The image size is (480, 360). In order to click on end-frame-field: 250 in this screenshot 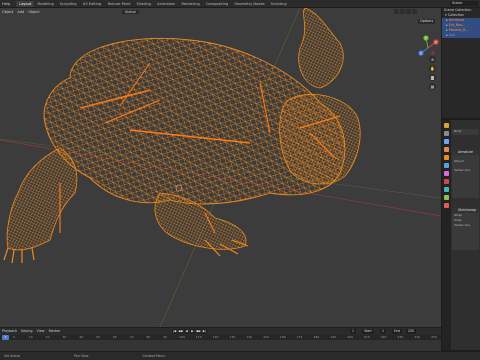, I will do `click(411, 331)`.